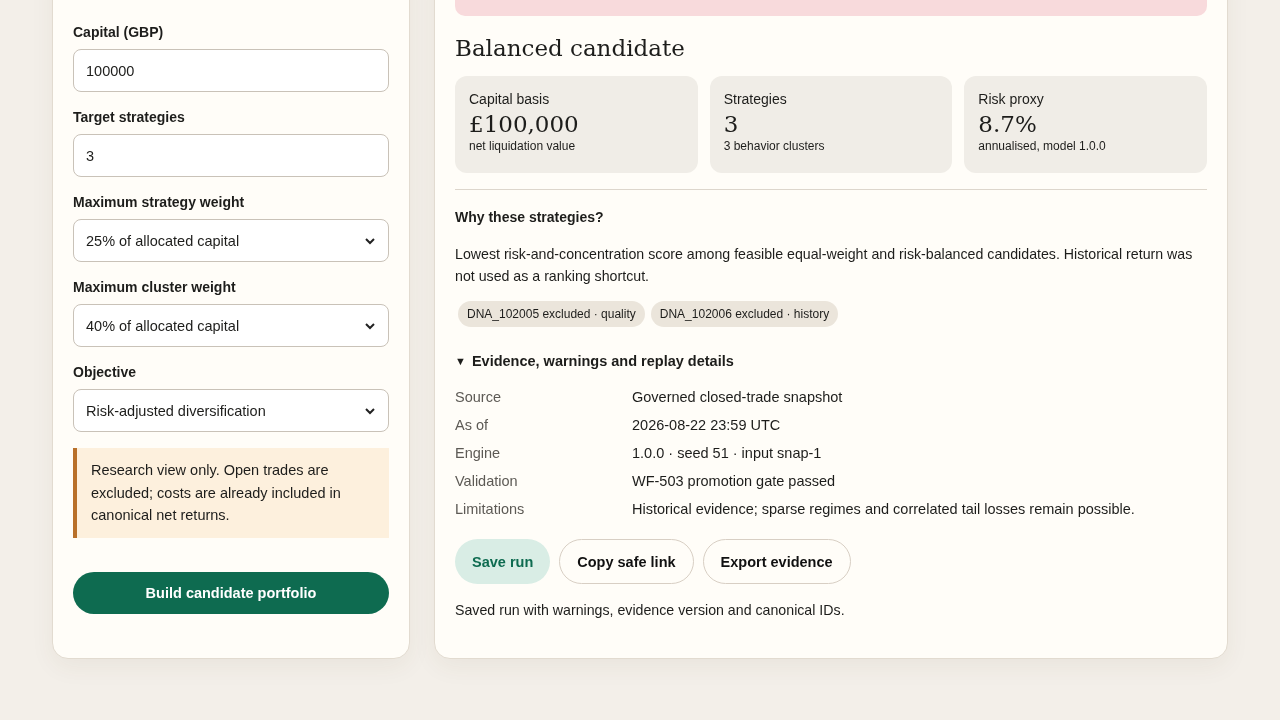 This screenshot has width=1280, height=720. I want to click on detail-label: Source, so click(478, 397).